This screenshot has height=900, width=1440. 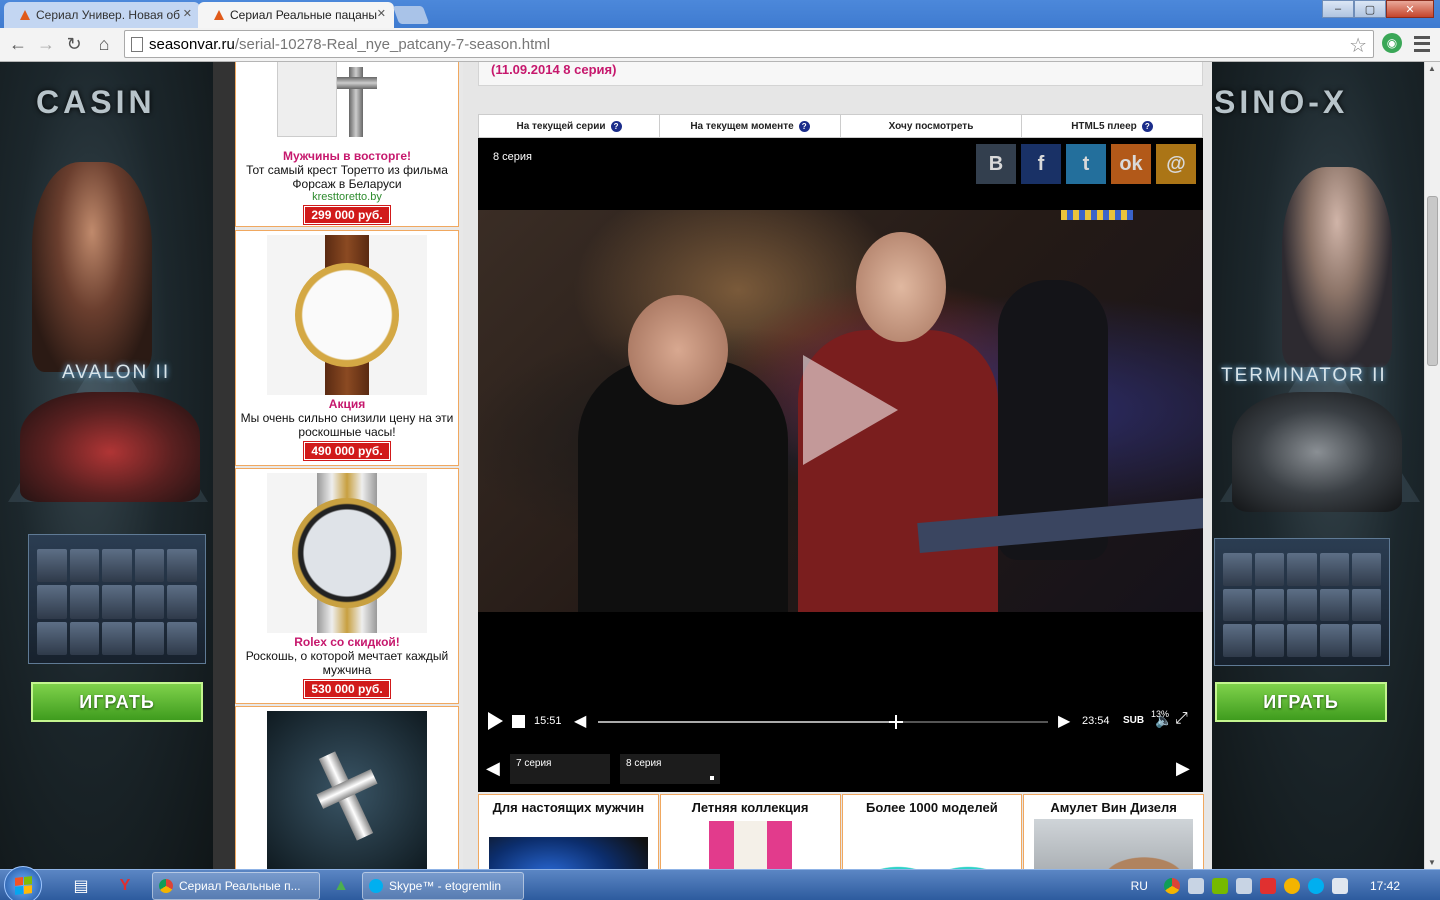 I want to click on volume-tray-icon, so click(x=1339, y=885).